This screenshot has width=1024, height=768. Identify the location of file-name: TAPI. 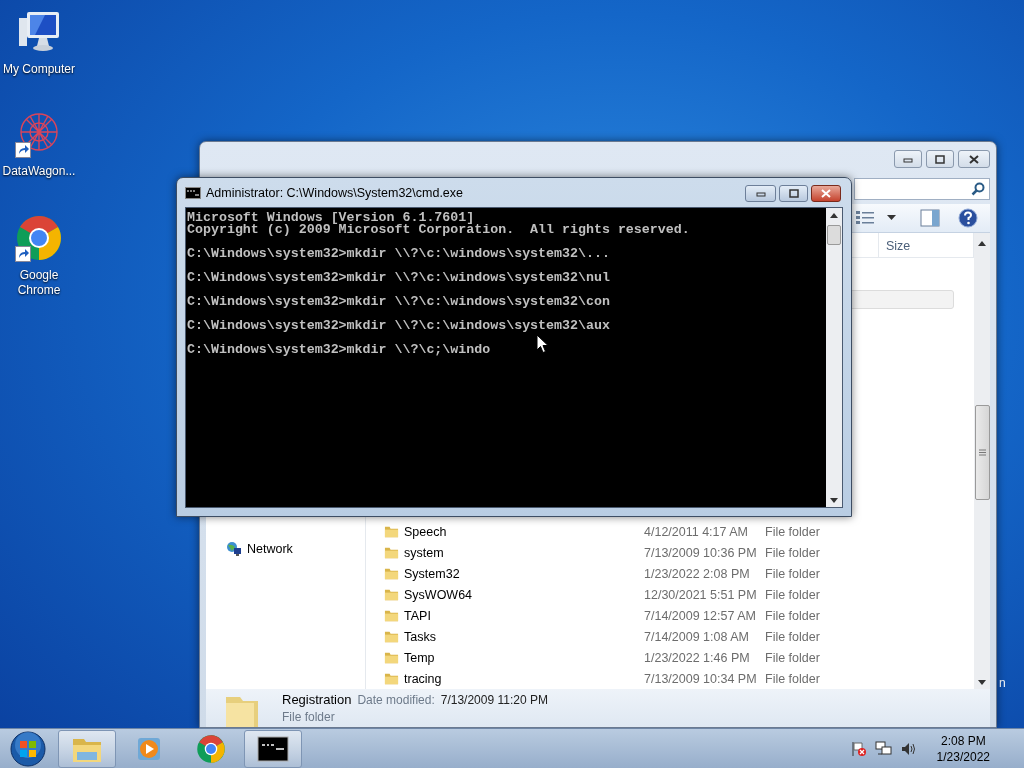
(417, 615).